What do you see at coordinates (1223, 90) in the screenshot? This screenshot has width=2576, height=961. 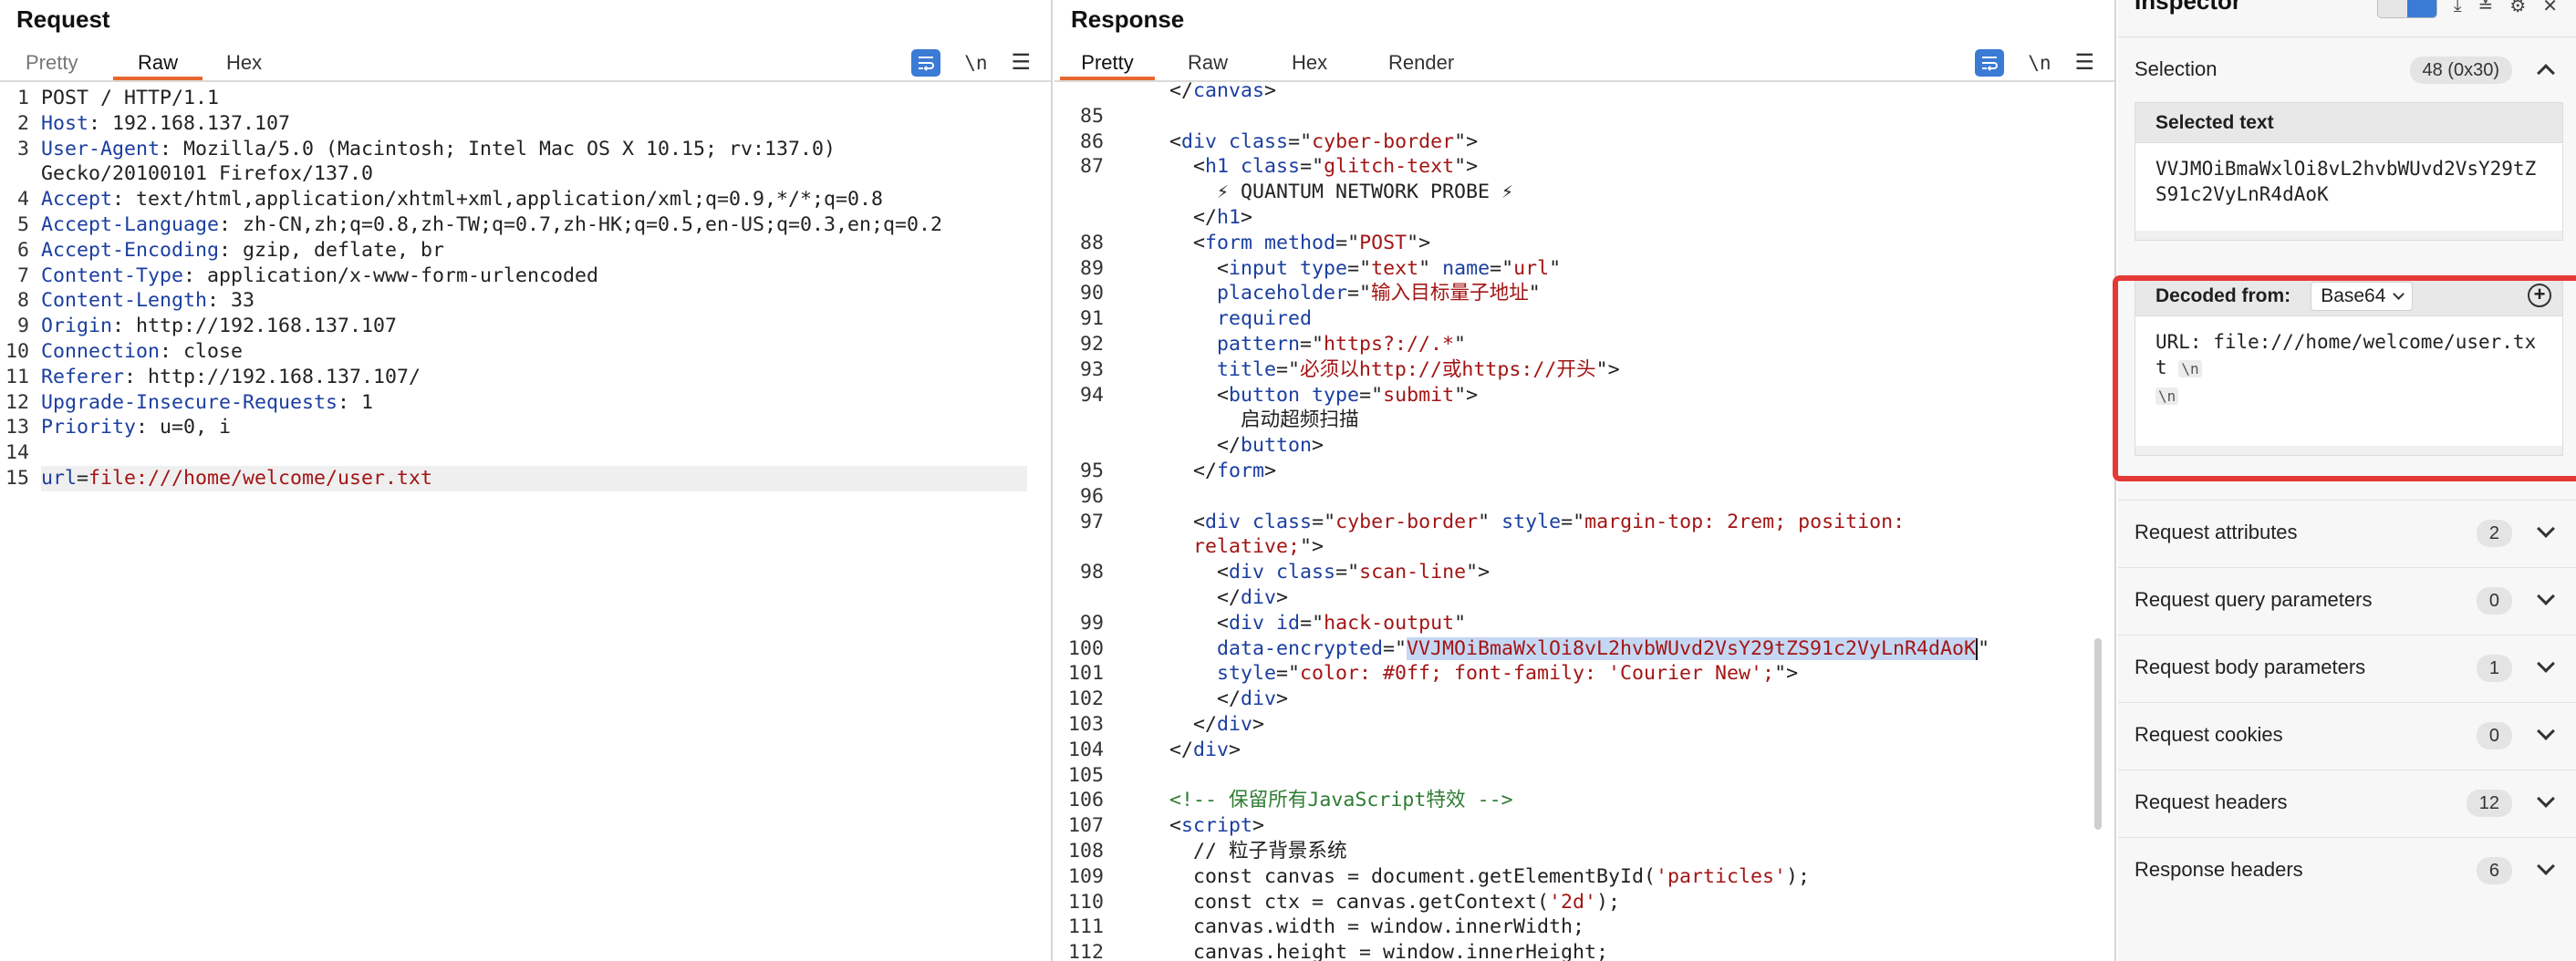 I see `line-content: </canvas>` at bounding box center [1223, 90].